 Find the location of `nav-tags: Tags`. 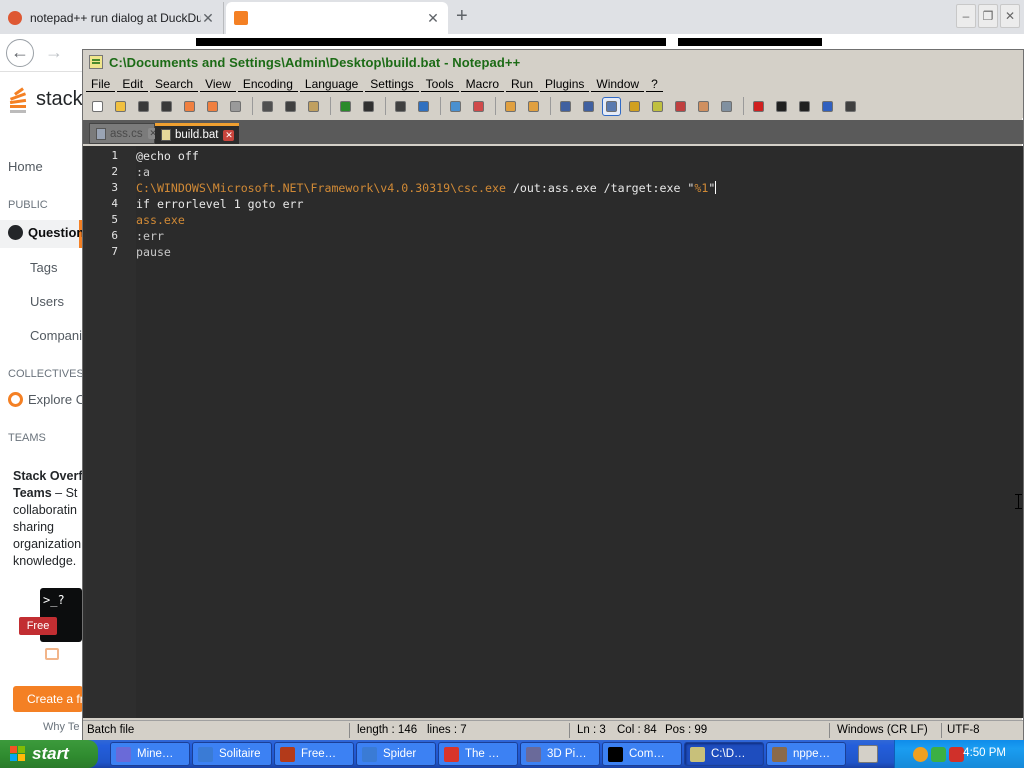

nav-tags: Tags is located at coordinates (43, 267).